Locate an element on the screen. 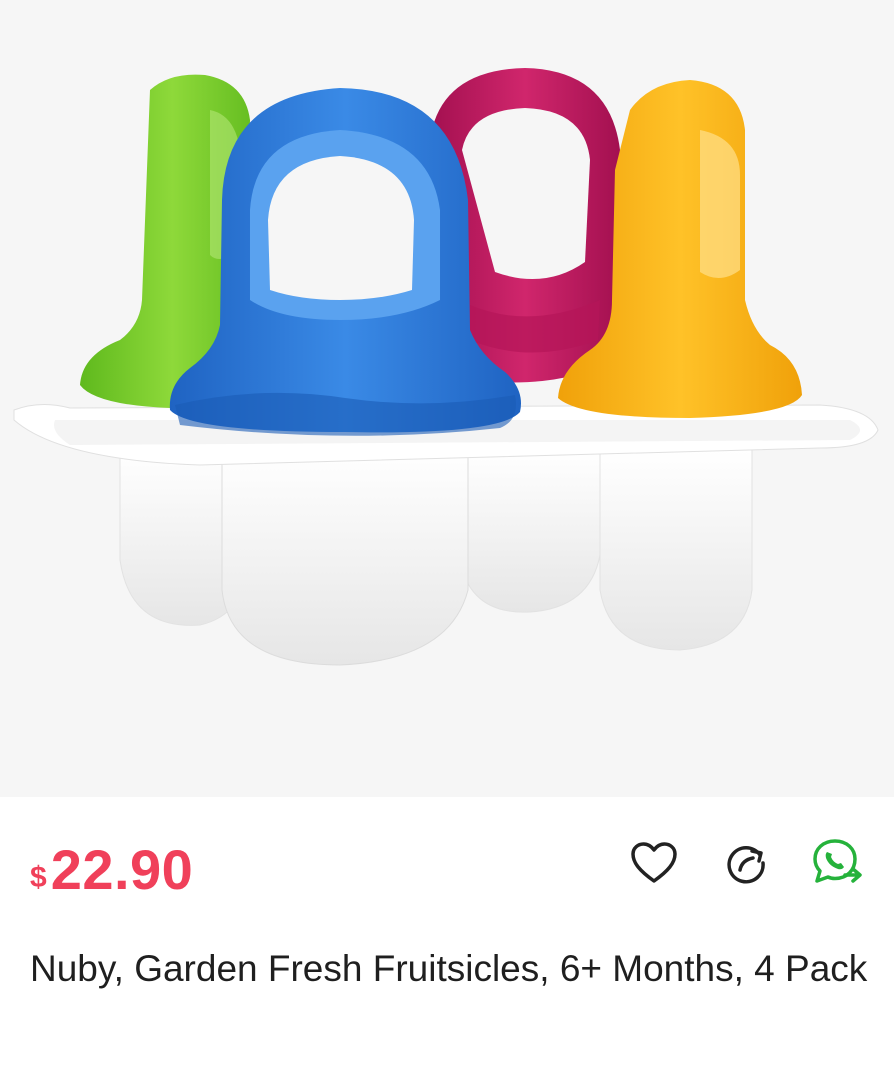 The height and width of the screenshot is (1080, 894). wishlist-button is located at coordinates (654, 863).